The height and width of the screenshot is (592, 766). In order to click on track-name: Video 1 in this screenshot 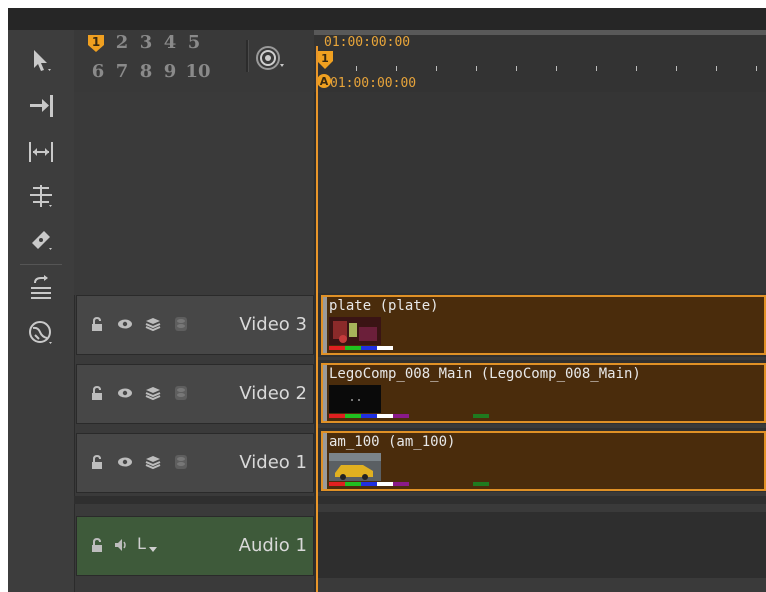, I will do `click(273, 462)`.